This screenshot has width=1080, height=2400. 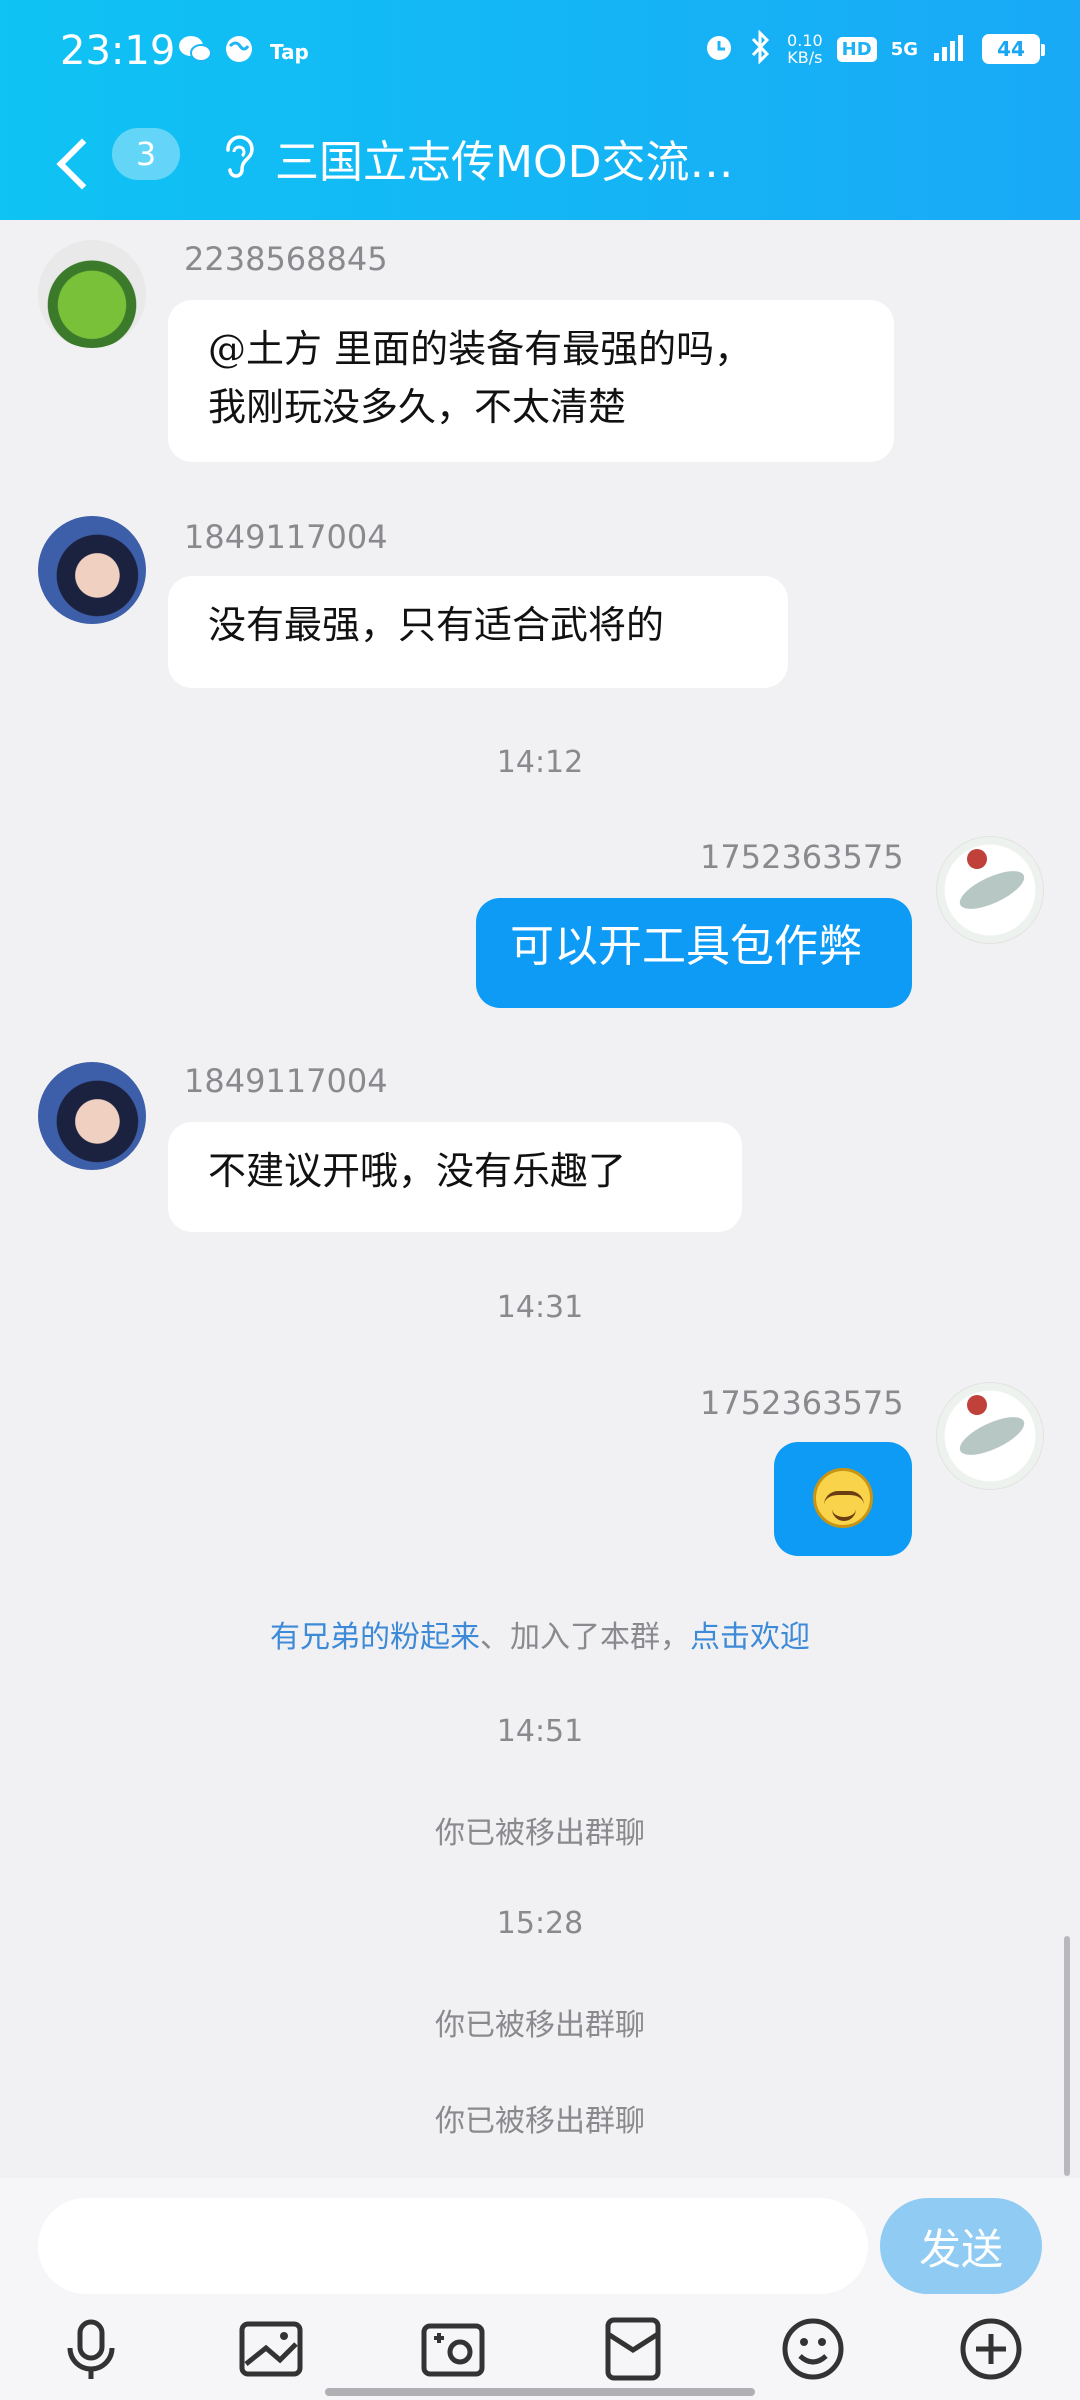 What do you see at coordinates (453, 2349) in the screenshot?
I see `camera-icon` at bounding box center [453, 2349].